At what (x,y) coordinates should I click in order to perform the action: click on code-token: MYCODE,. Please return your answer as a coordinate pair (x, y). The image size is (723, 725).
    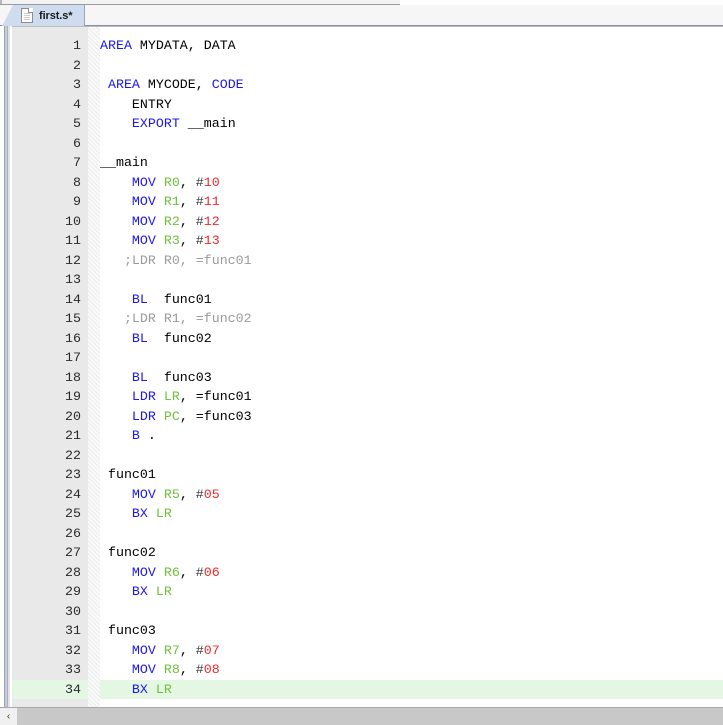
    Looking at the image, I should click on (175, 84).